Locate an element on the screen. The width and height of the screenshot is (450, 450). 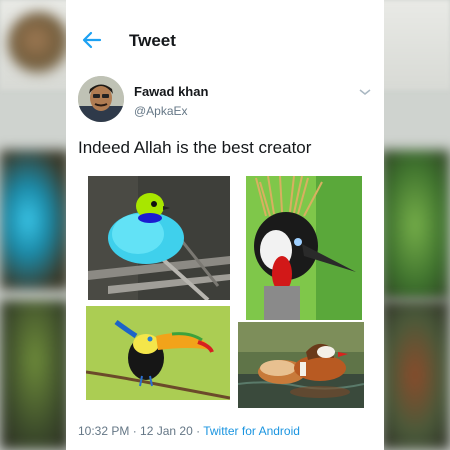
tweet-options-button is located at coordinates (365, 89).